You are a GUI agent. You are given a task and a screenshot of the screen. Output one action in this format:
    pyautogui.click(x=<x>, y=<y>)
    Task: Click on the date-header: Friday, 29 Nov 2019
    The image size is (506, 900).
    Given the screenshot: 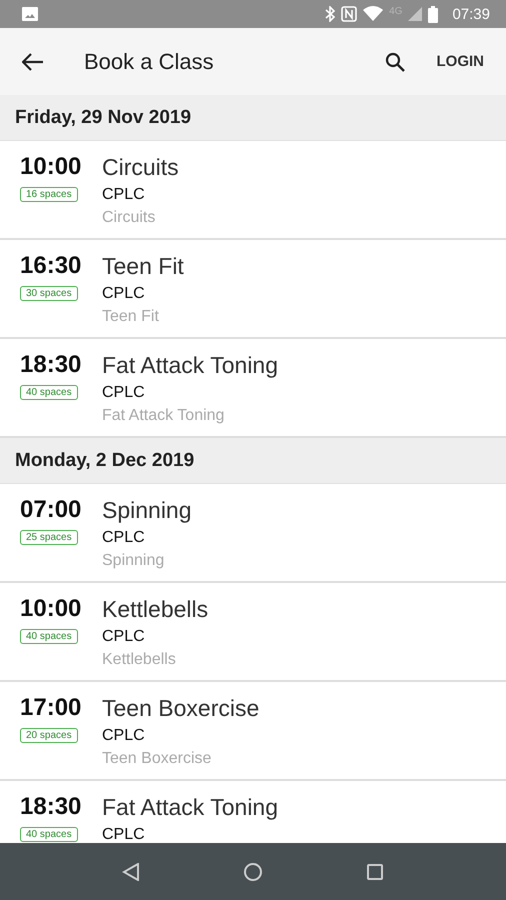 What is the action you would take?
    pyautogui.click(x=253, y=118)
    